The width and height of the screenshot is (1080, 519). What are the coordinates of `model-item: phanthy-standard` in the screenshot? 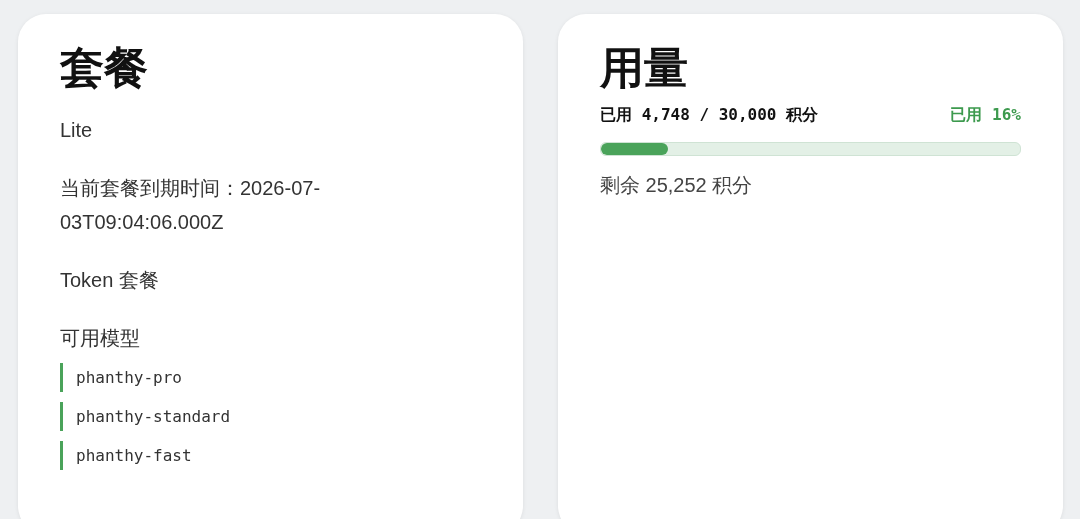 It's located at (270, 416).